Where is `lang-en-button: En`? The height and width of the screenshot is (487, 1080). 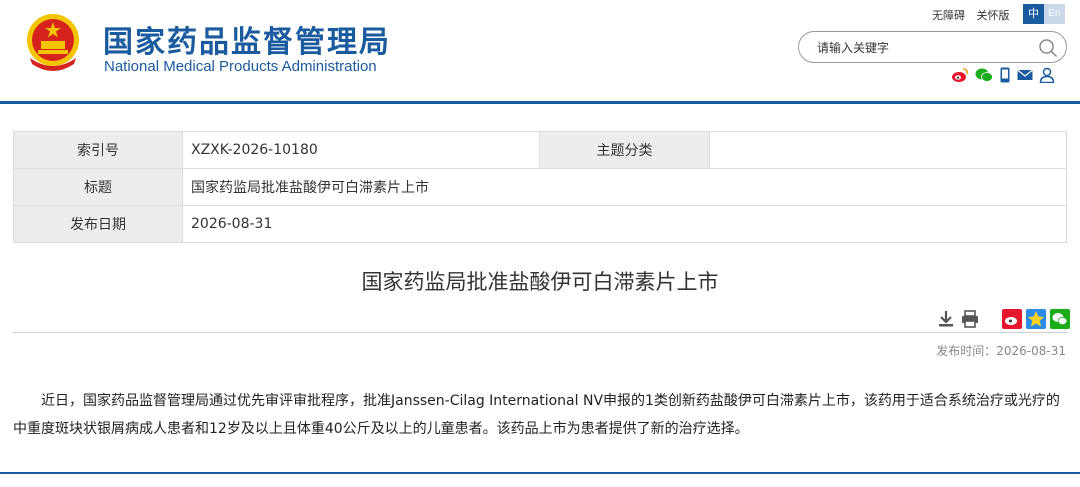 lang-en-button: En is located at coordinates (1054, 14).